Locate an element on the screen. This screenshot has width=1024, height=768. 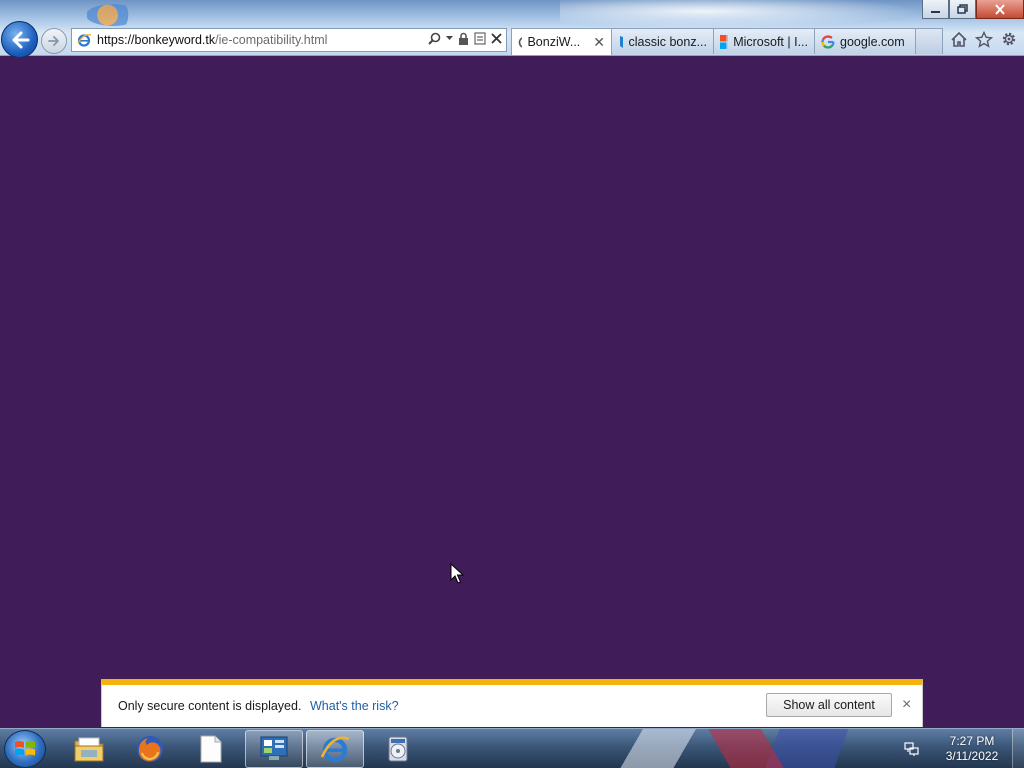
tab-label: google.com is located at coordinates (872, 41).